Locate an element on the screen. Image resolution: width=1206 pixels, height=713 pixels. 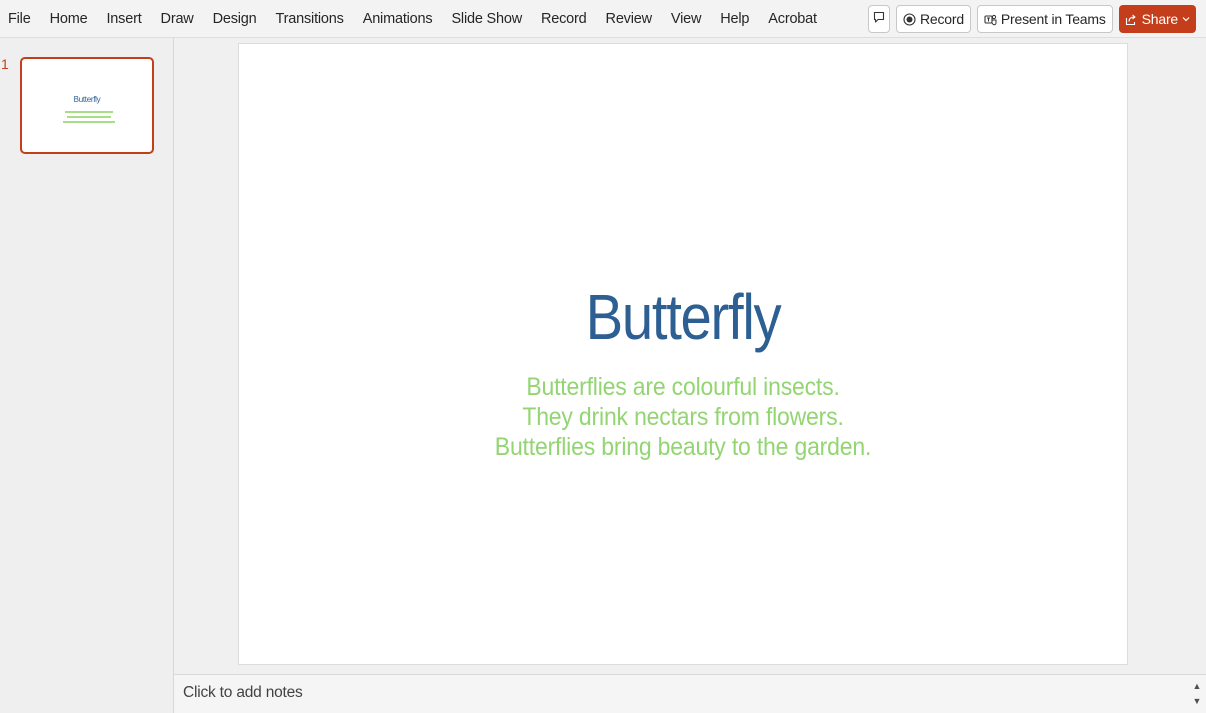
present-in-teams-button: Present in Teams is located at coordinates (1044, 19).